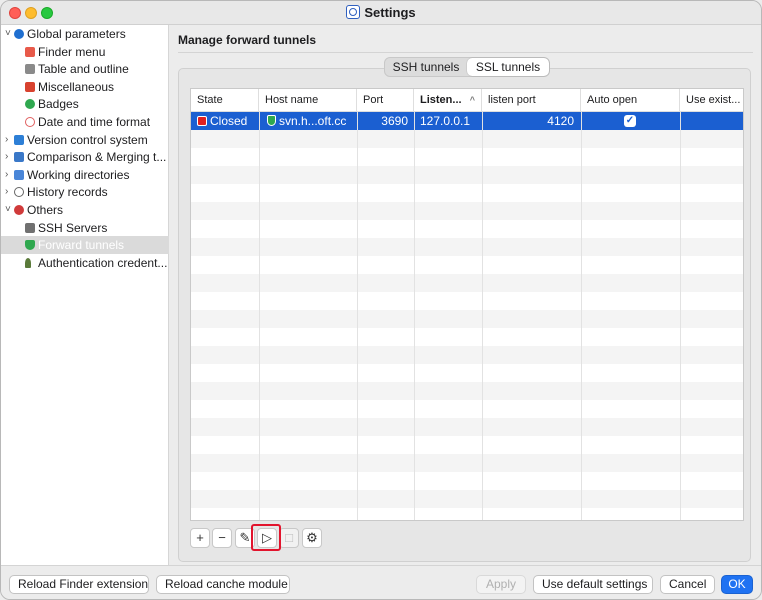  What do you see at coordinates (94, 122) in the screenshot?
I see `sidebar-item-label: Date and time format` at bounding box center [94, 122].